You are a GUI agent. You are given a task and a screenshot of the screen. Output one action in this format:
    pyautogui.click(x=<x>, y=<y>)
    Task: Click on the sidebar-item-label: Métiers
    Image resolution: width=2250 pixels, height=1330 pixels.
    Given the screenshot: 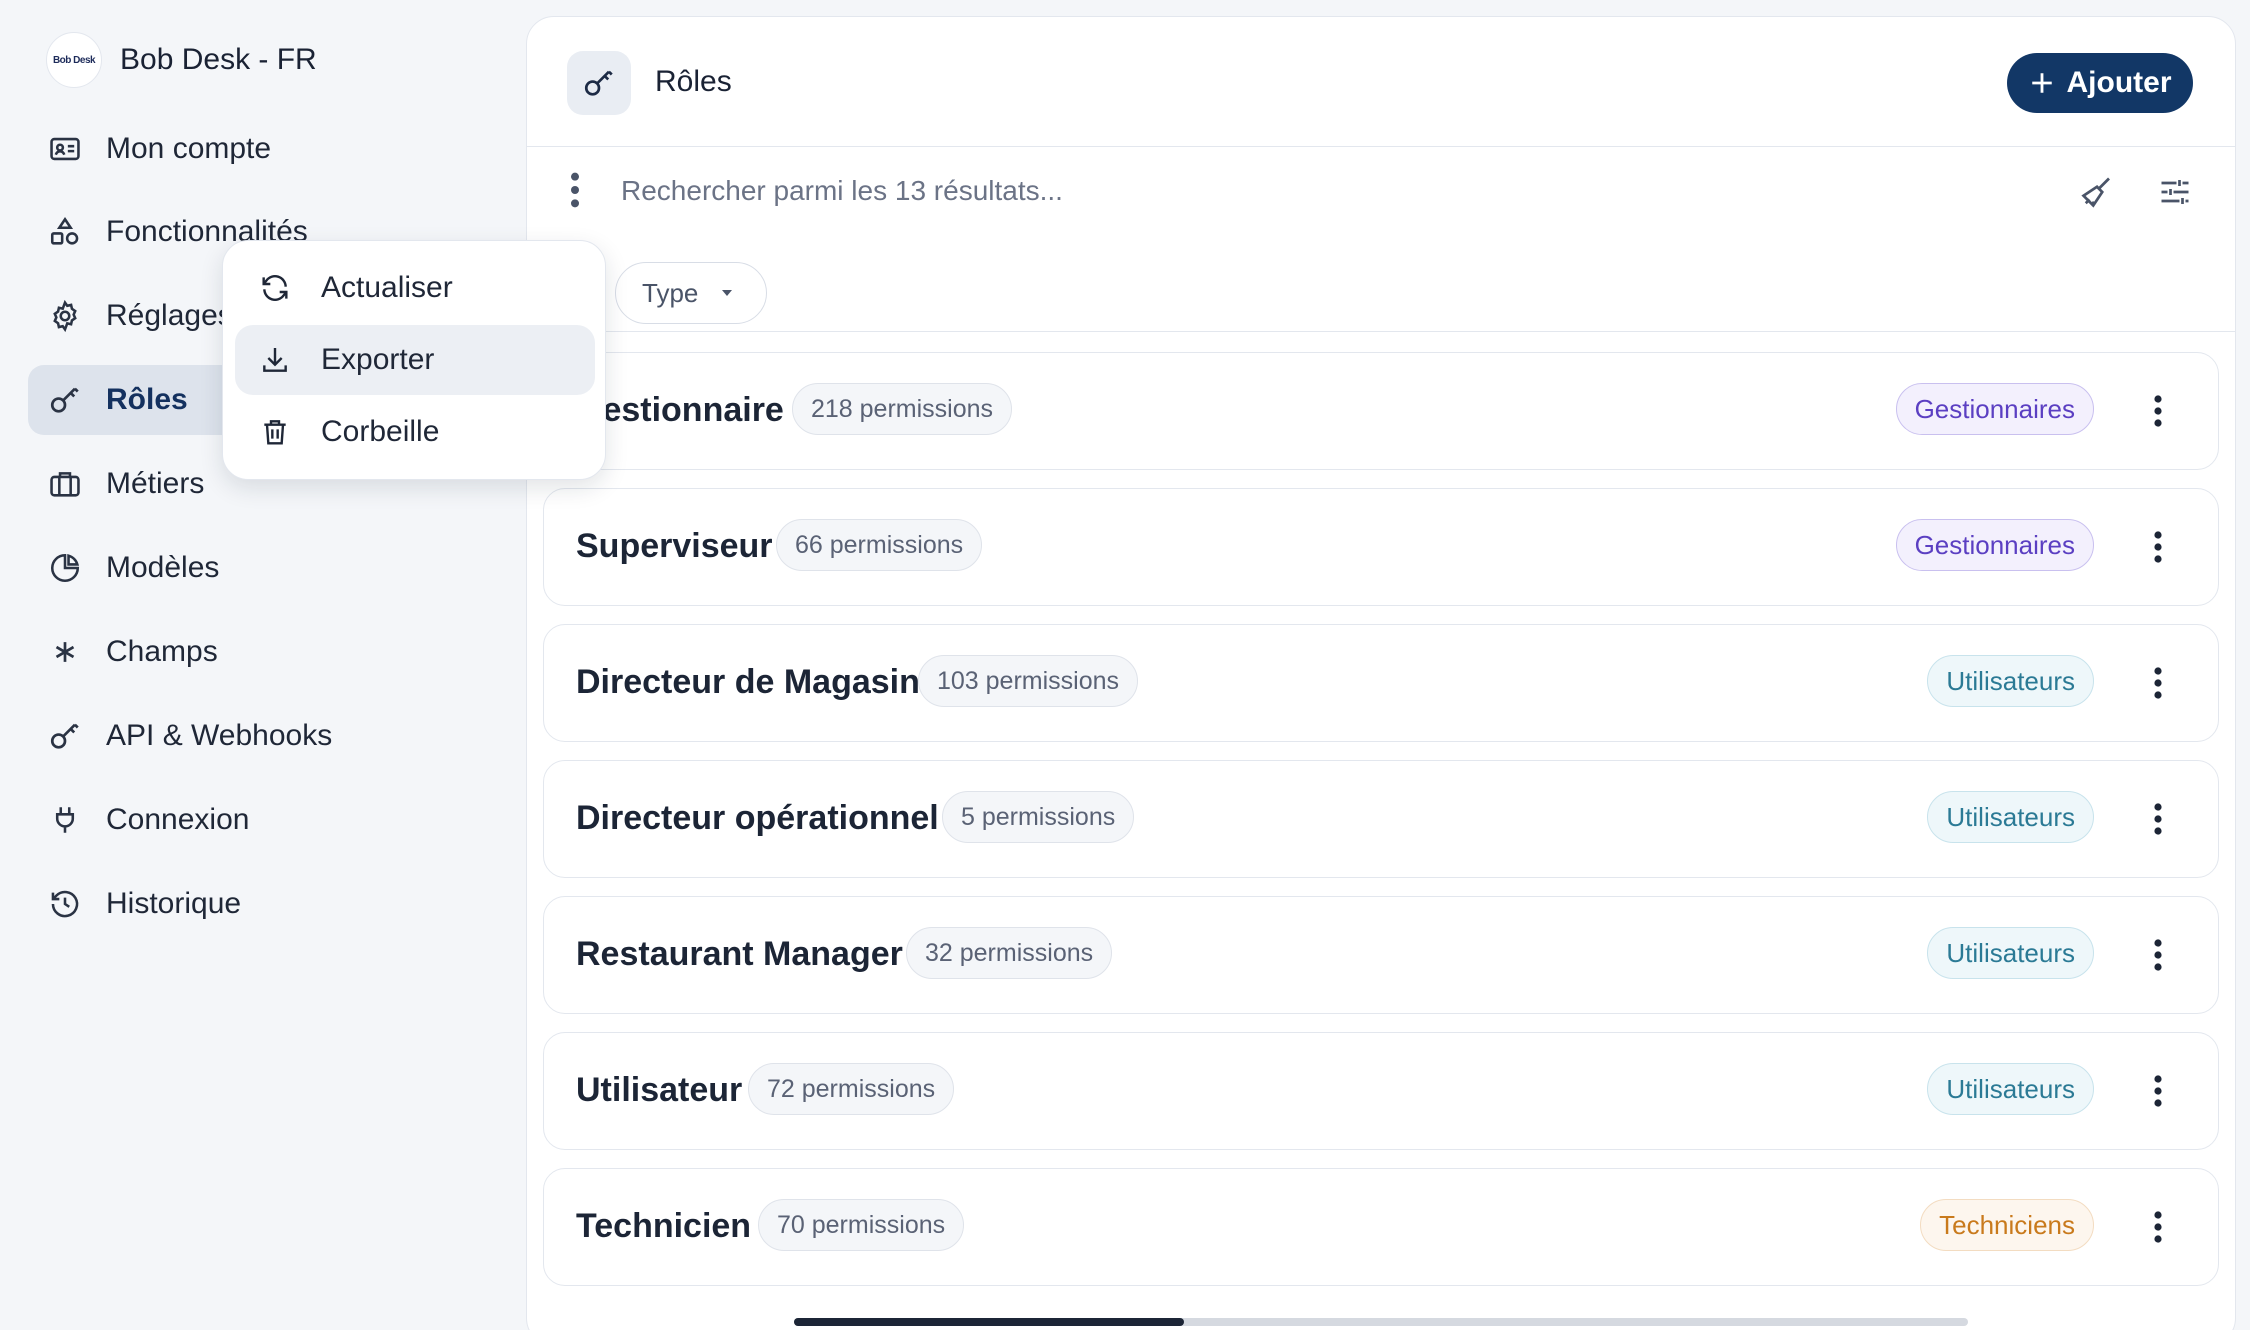 What is the action you would take?
    pyautogui.click(x=155, y=483)
    